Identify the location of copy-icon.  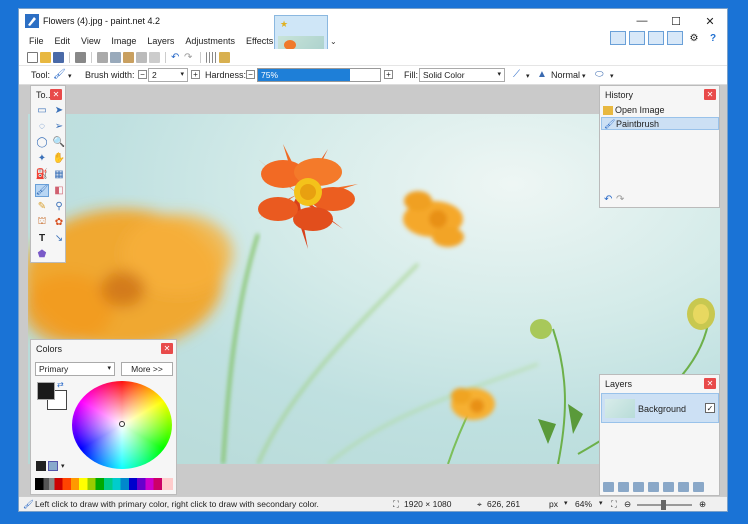
(115, 57).